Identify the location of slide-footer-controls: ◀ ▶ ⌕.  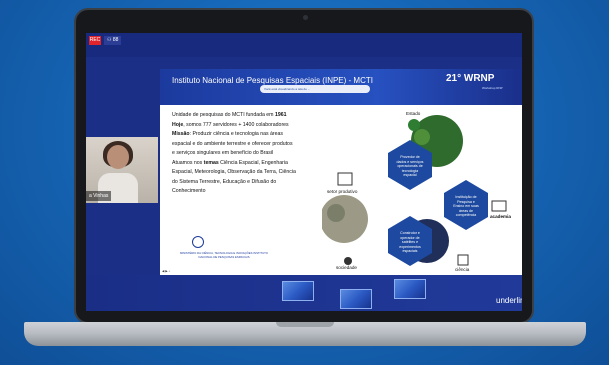
(166, 271).